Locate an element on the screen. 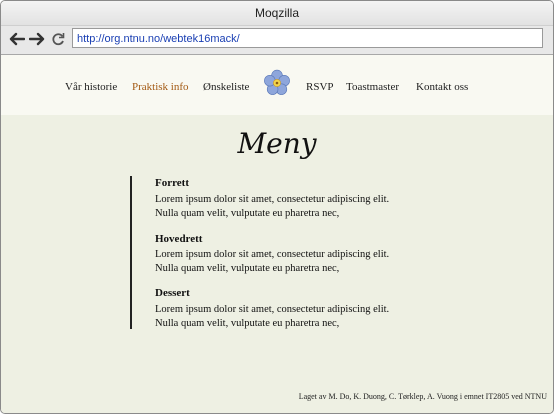 The height and width of the screenshot is (414, 554). browser-toolbar: http://org.ntnu.no/webtek16mack/ is located at coordinates (277, 40).